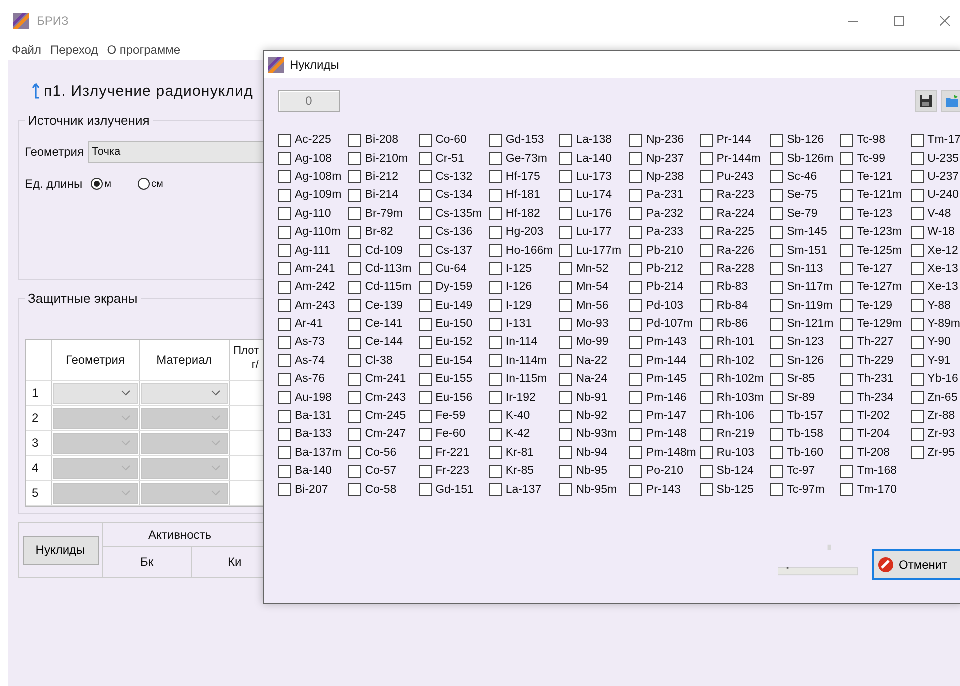  I want to click on menu-item: О программе, so click(144, 50).